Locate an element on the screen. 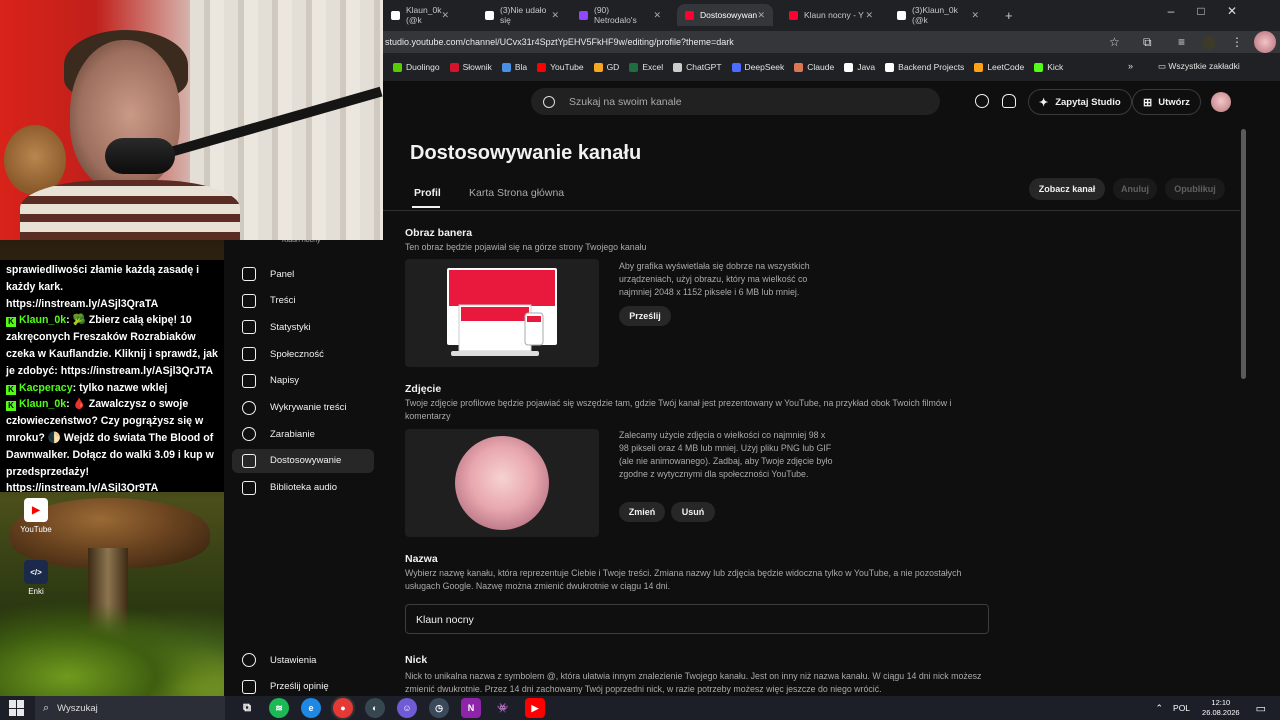 The width and height of the screenshot is (1280, 720). media-icon: ≡ is located at coordinates (1181, 42).